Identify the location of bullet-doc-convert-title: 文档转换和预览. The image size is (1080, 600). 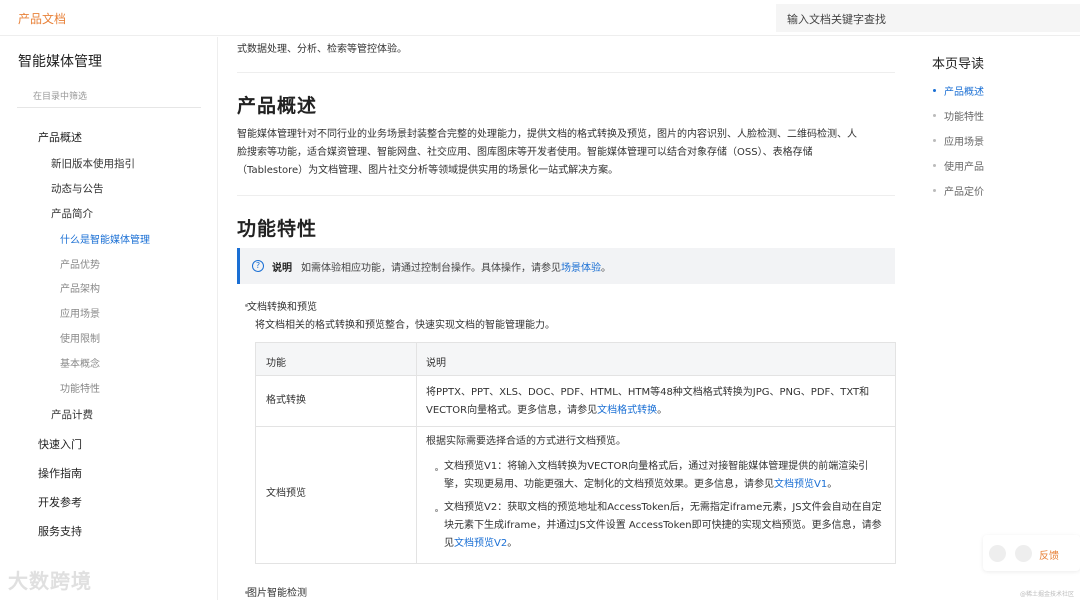
(282, 307).